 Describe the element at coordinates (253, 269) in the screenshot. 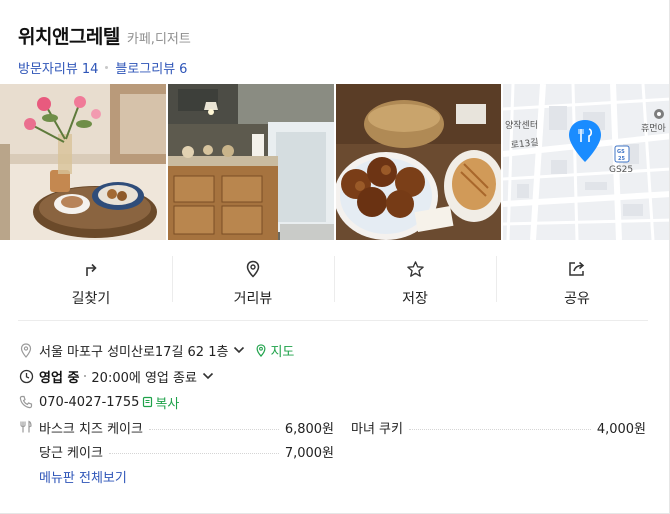

I see `streetview-pin-icon` at that location.